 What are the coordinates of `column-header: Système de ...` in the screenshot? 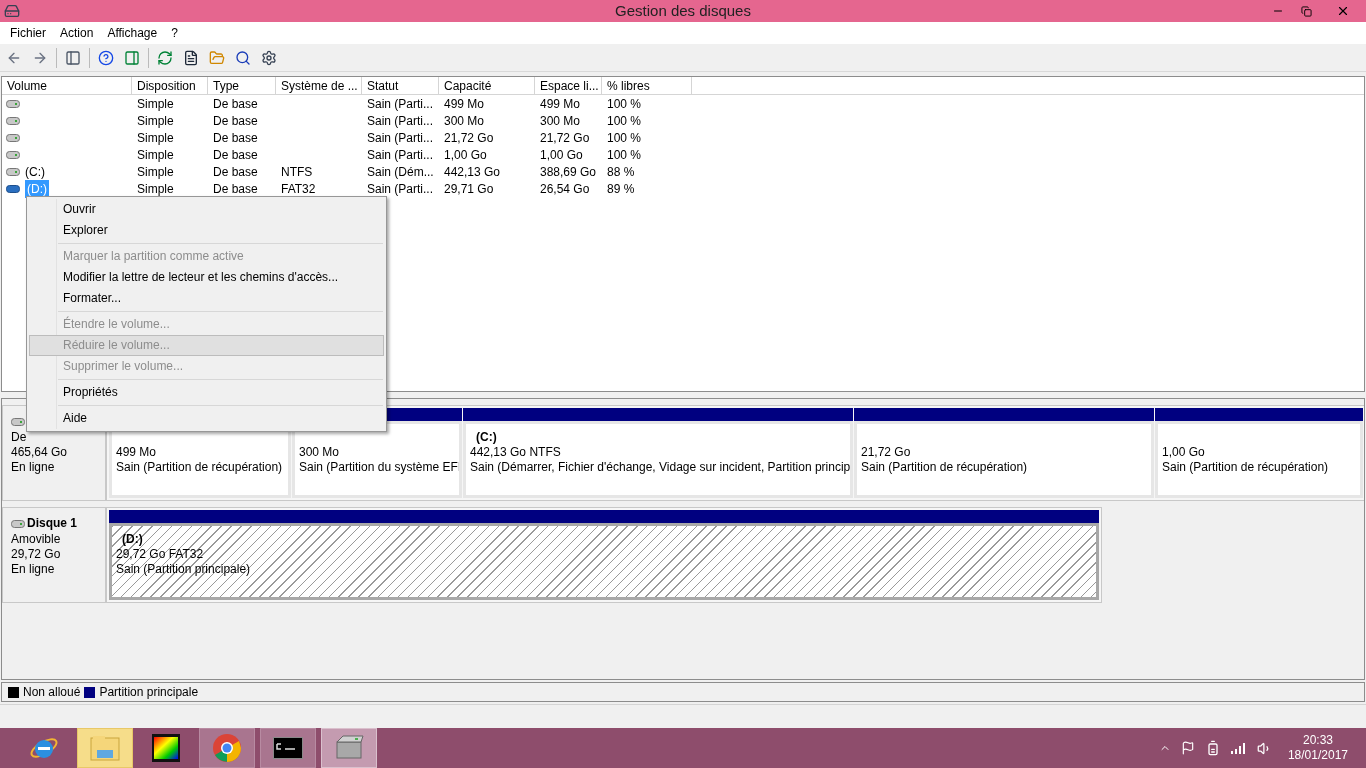 It's located at (319, 85).